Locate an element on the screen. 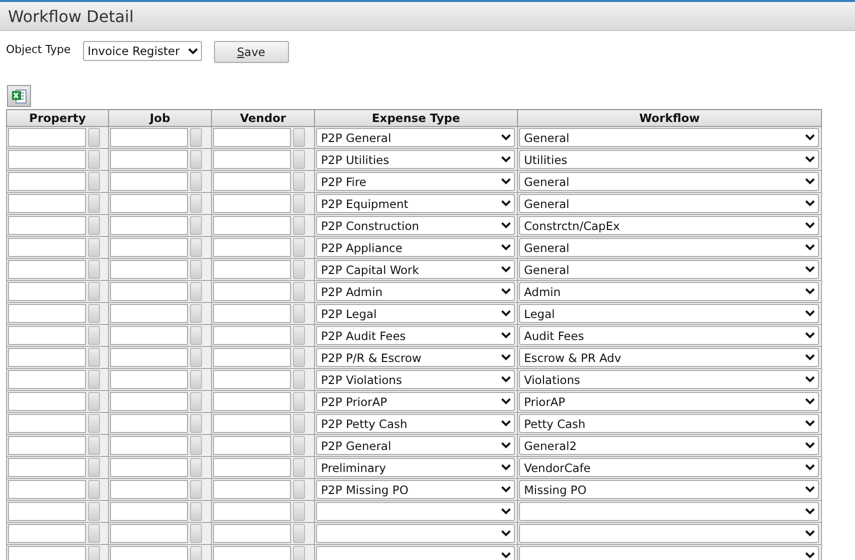  expense-type-dropdown: P2P Equipment is located at coordinates (415, 203).